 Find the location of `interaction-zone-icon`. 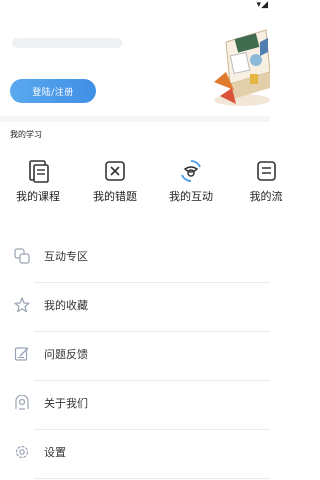

interaction-zone-icon is located at coordinates (22, 256).